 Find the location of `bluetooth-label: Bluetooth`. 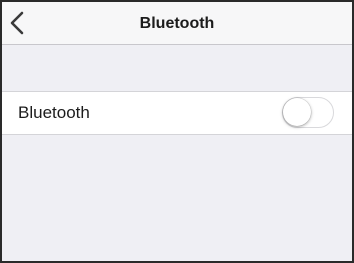

bluetooth-label: Bluetooth is located at coordinates (54, 112).